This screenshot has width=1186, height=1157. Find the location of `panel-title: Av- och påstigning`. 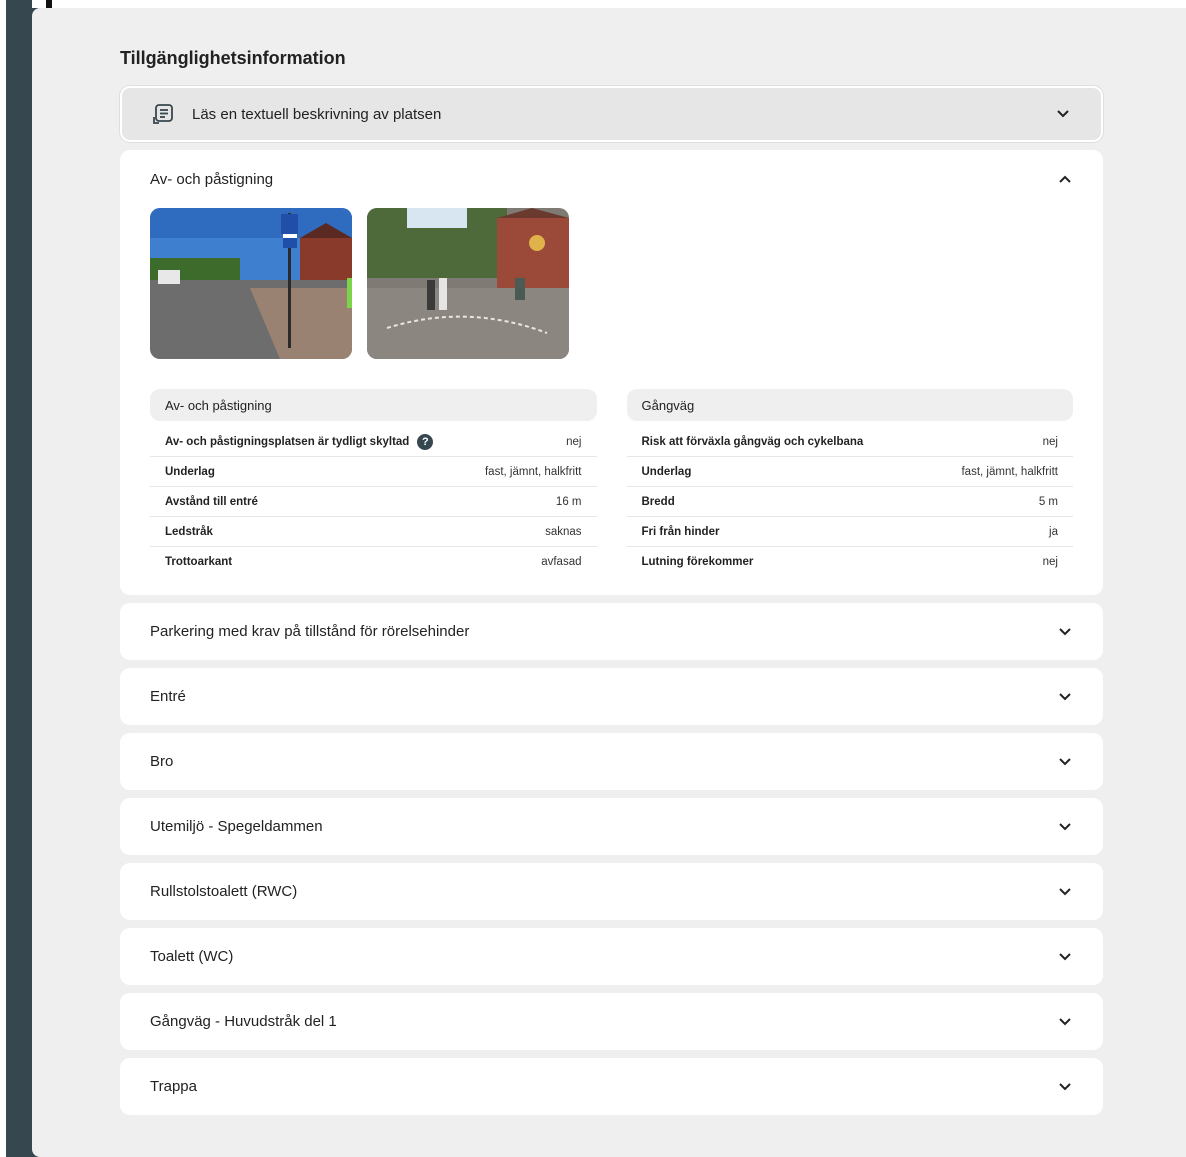

panel-title: Av- och påstigning is located at coordinates (212, 179).